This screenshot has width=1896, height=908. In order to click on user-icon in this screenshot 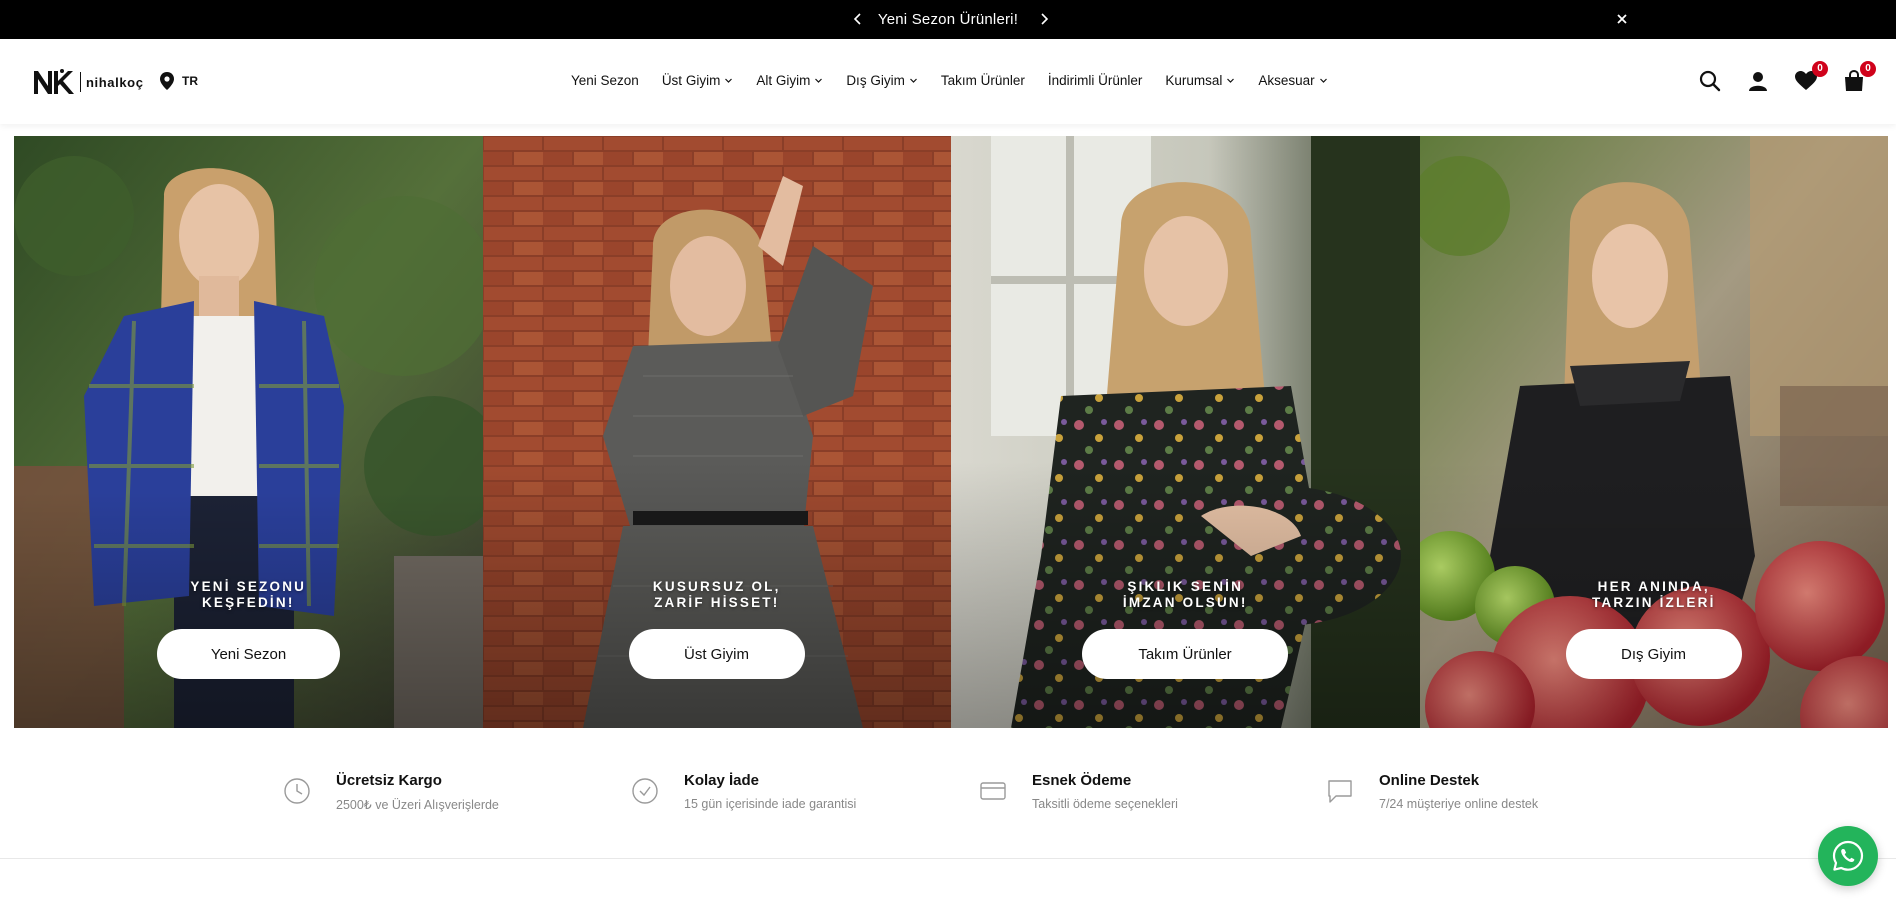, I will do `click(1758, 81)`.